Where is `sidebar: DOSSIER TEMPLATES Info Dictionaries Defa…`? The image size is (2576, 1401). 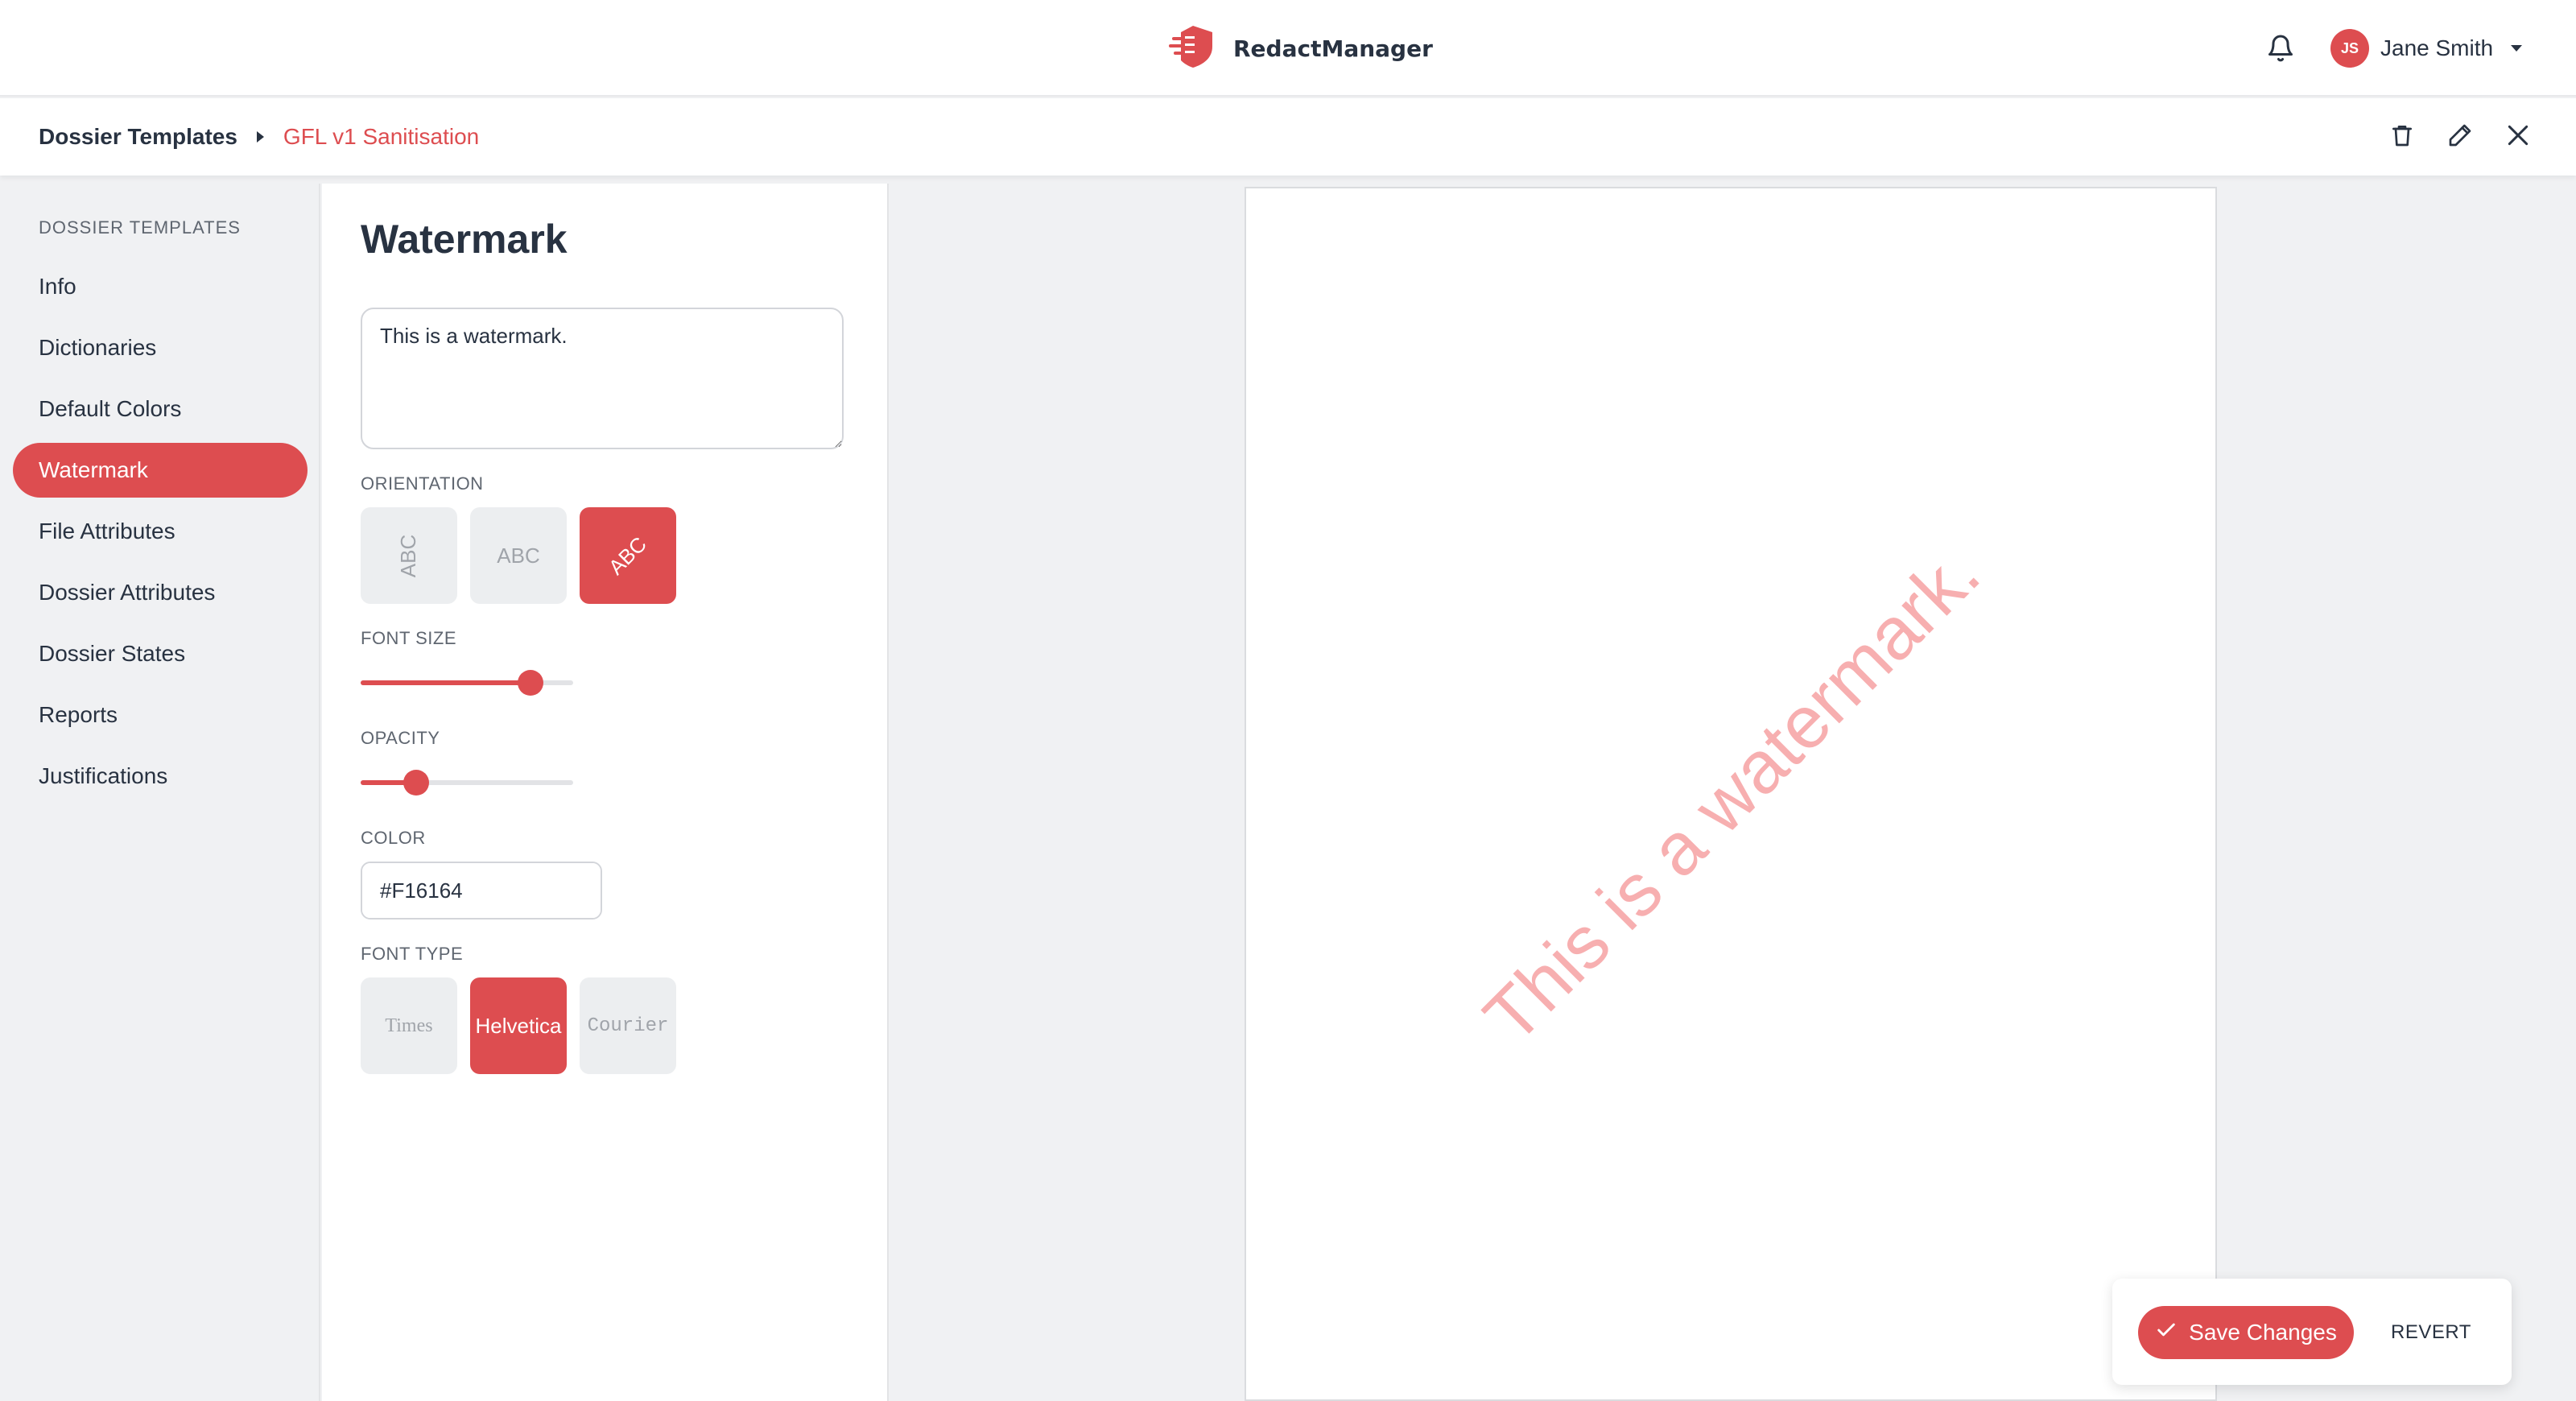 sidebar: DOSSIER TEMPLATES Info Dictionaries Defa… is located at coordinates (160, 793).